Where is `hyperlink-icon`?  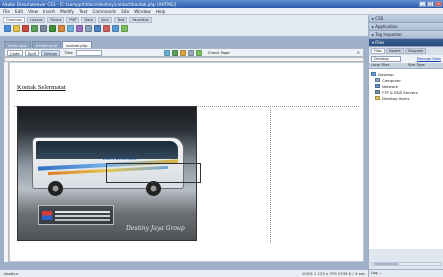
hyperlink-icon is located at coordinates (7, 28).